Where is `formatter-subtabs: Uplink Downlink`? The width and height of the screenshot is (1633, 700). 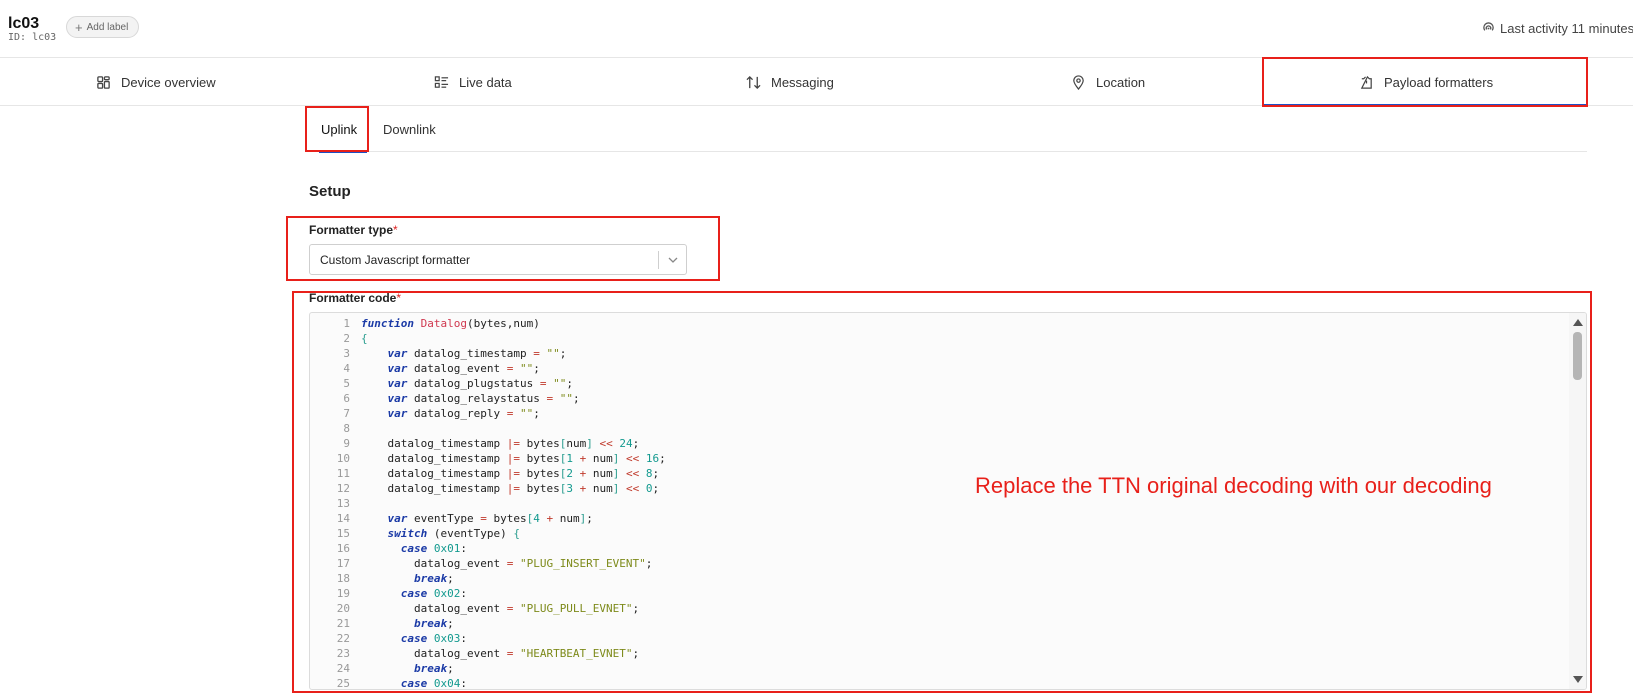
formatter-subtabs: Uplink Downlink is located at coordinates (946, 129).